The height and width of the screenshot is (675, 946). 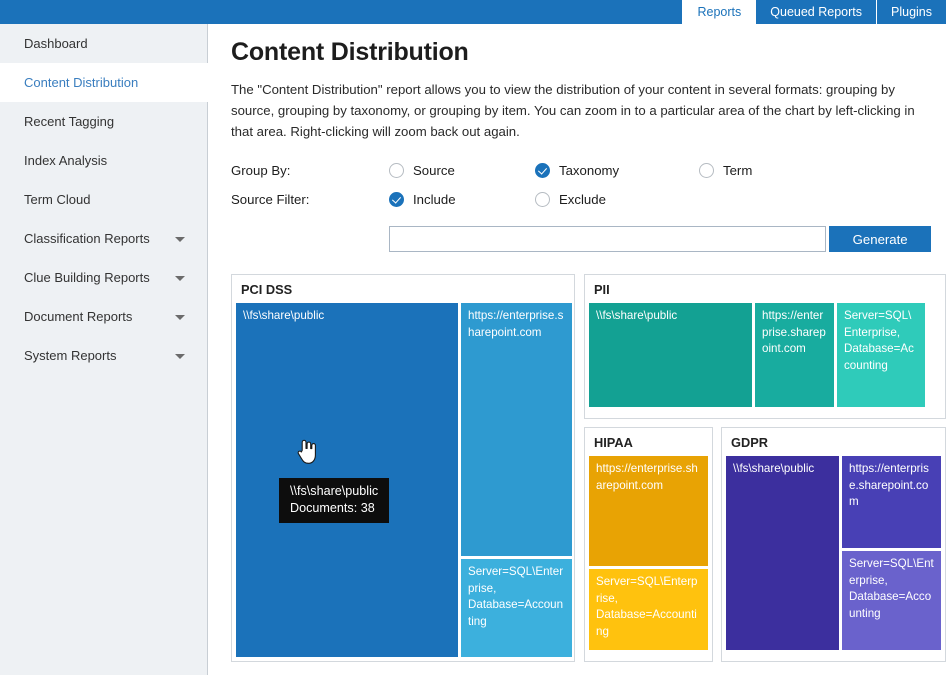 I want to click on radio-label-exclude: Exclude, so click(x=582, y=199).